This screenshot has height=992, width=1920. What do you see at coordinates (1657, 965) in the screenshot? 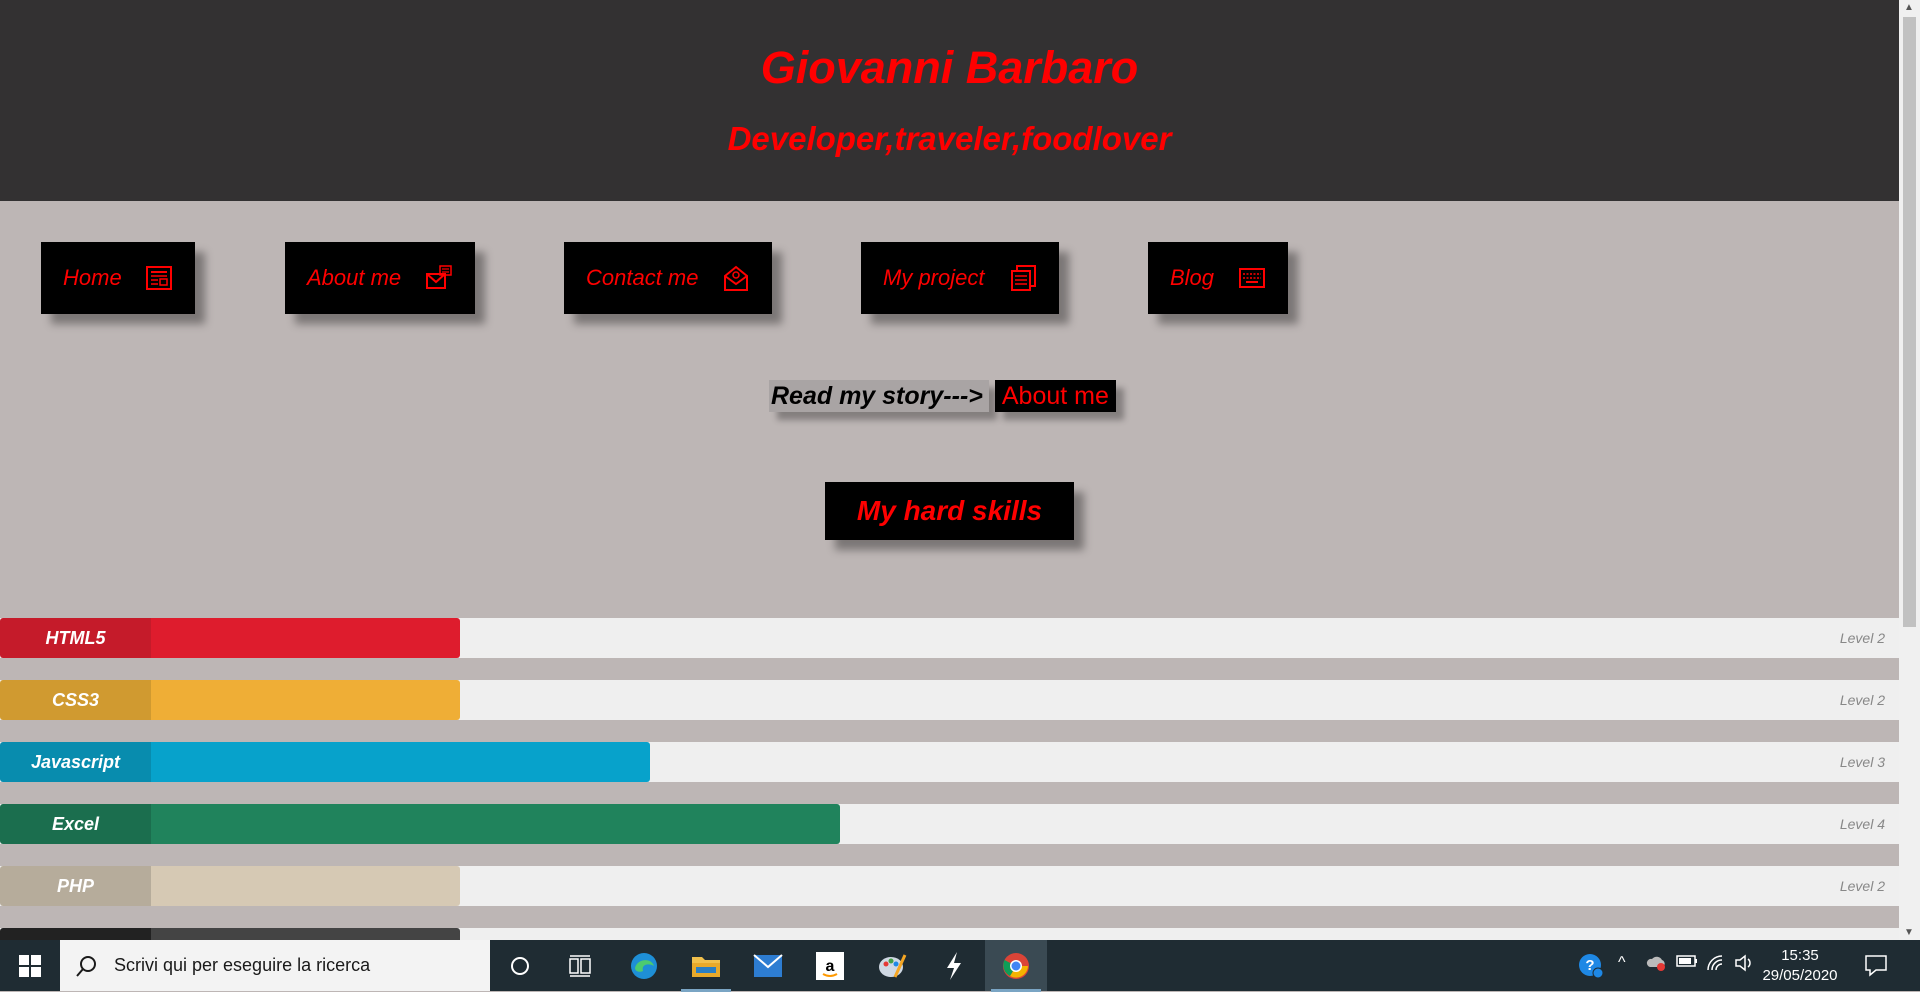
I see `onedrive-error-icon` at bounding box center [1657, 965].